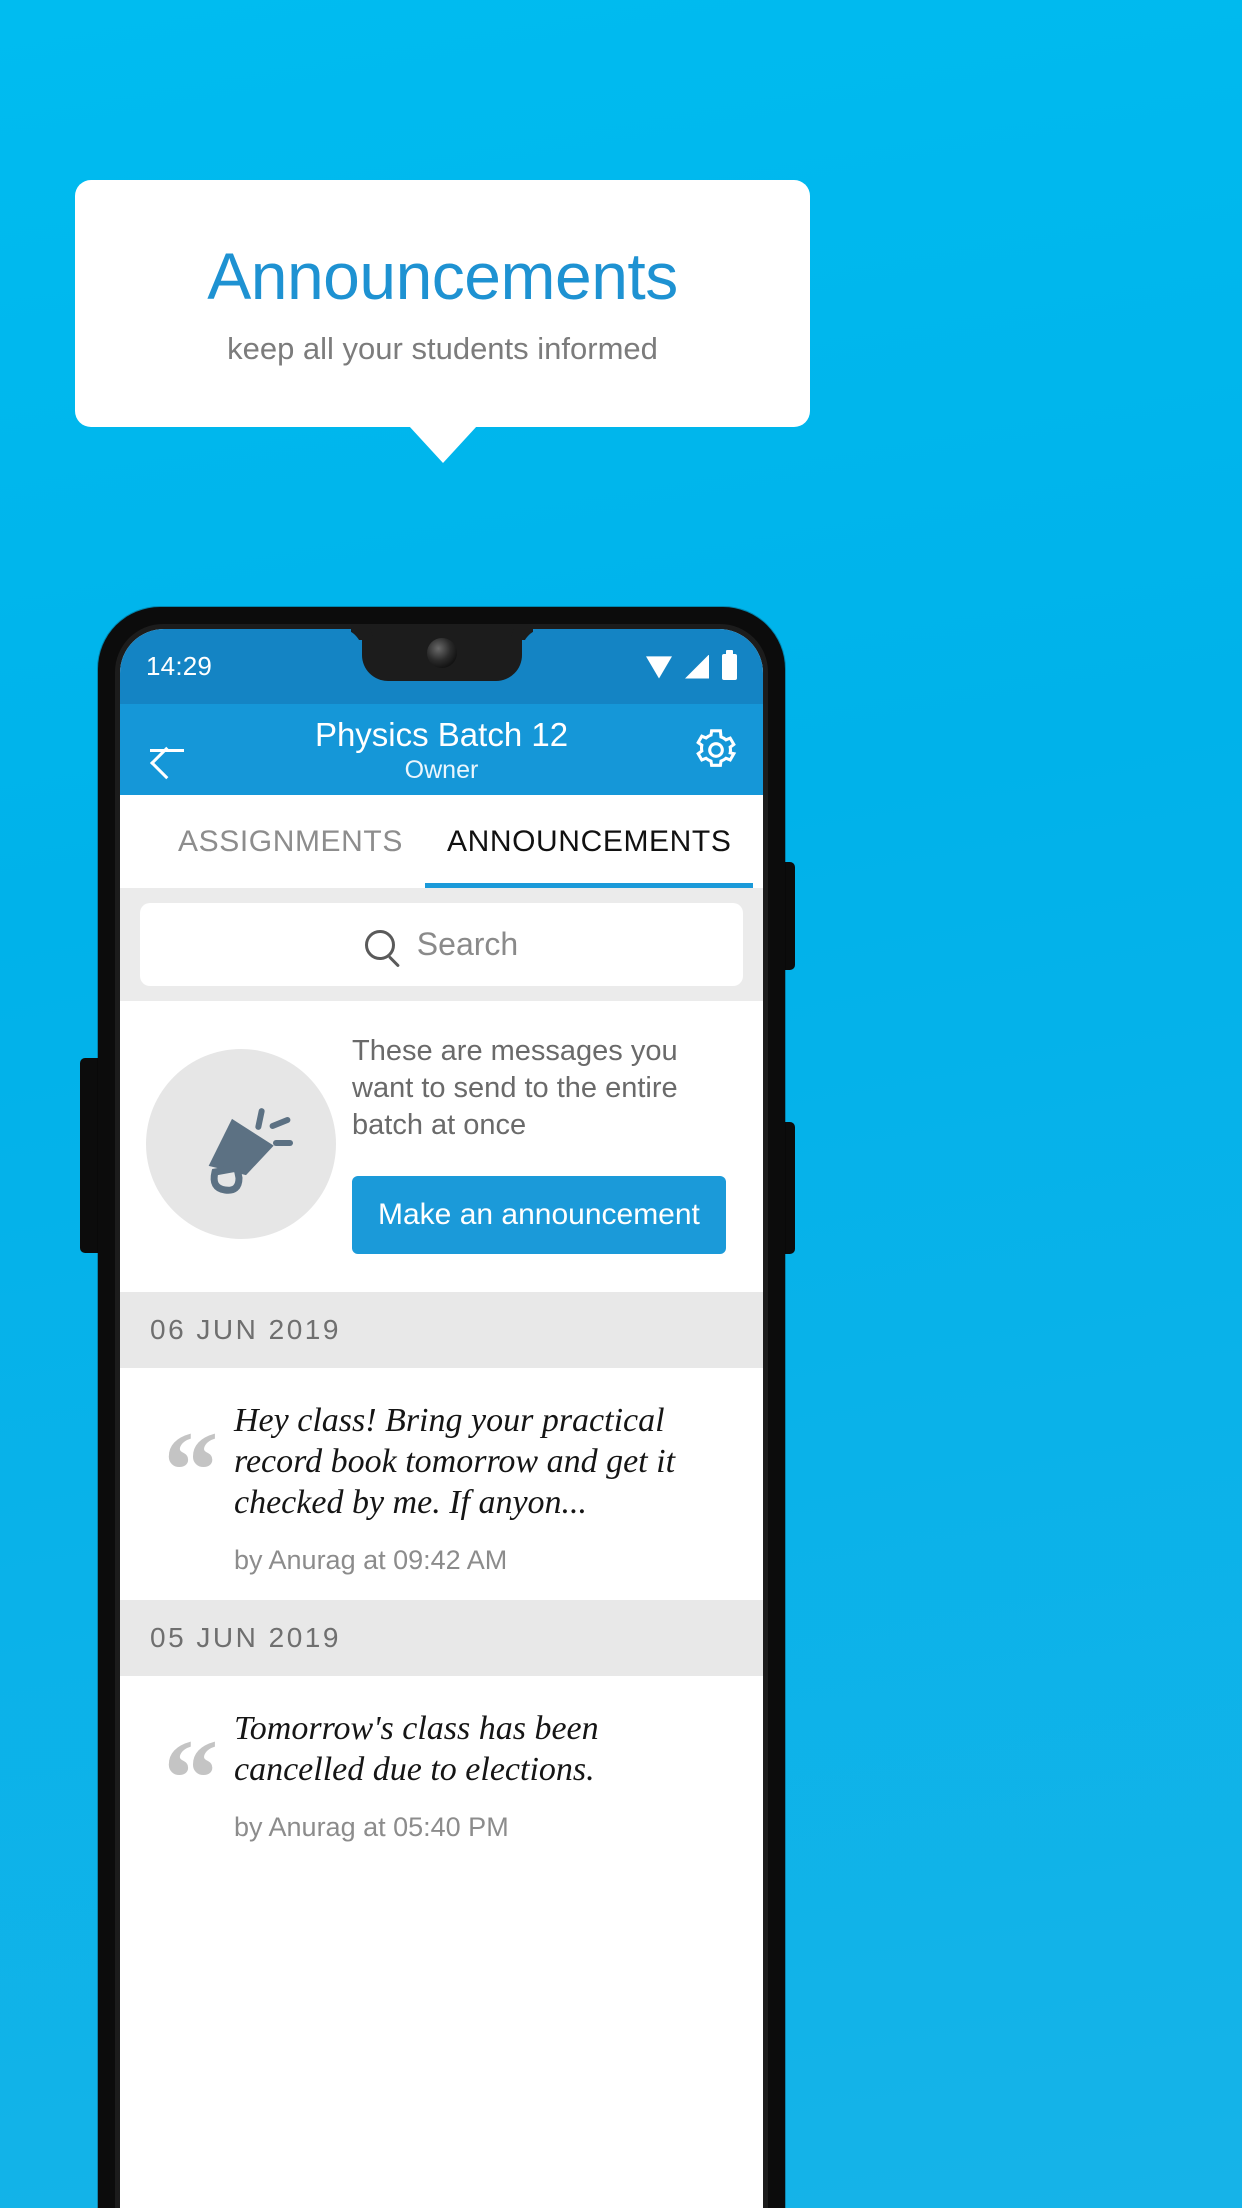  I want to click on status-bar: 14:29, so click(441, 666).